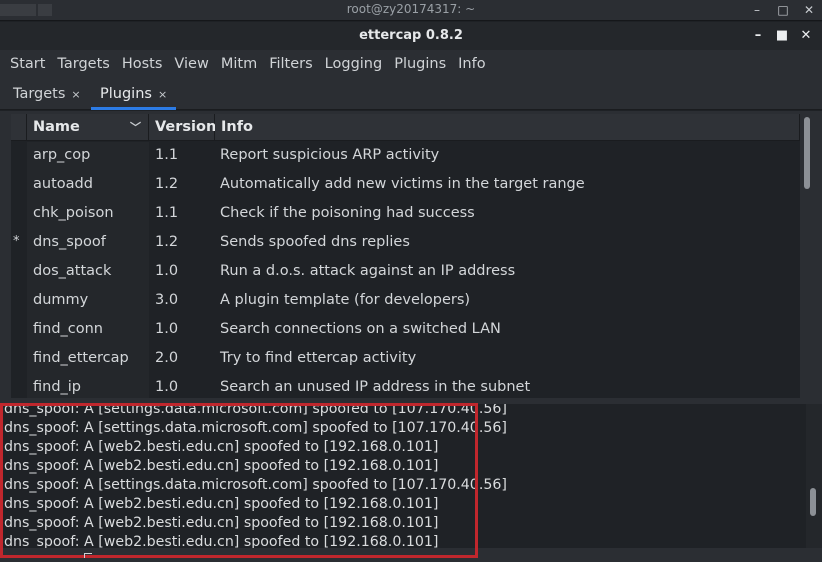  Describe the element at coordinates (345, 300) in the screenshot. I see `plugin-info: A plugin template (for developers)` at that location.